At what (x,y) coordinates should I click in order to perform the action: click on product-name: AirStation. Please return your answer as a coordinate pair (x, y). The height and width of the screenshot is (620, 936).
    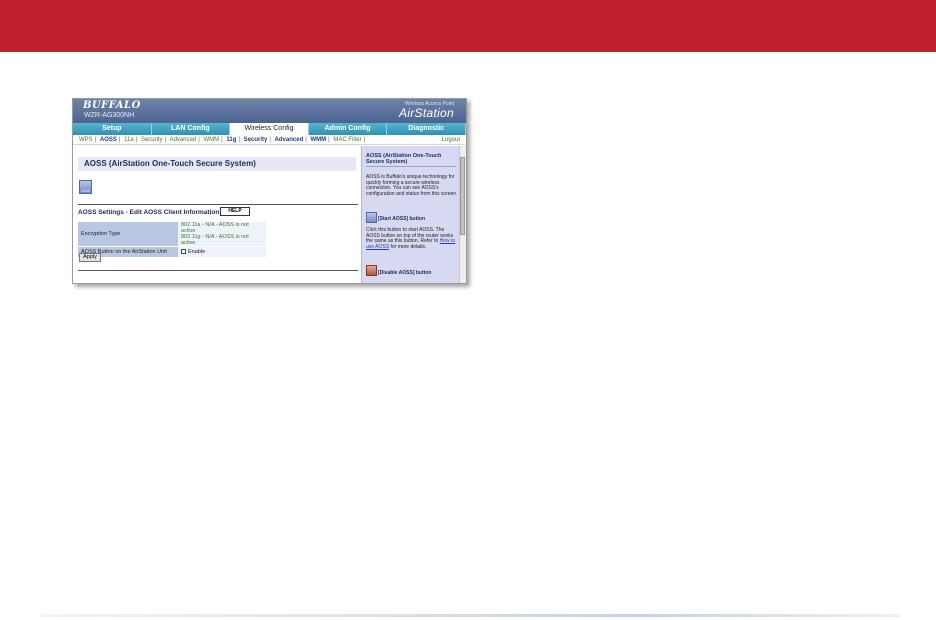
    Looking at the image, I should click on (426, 113).